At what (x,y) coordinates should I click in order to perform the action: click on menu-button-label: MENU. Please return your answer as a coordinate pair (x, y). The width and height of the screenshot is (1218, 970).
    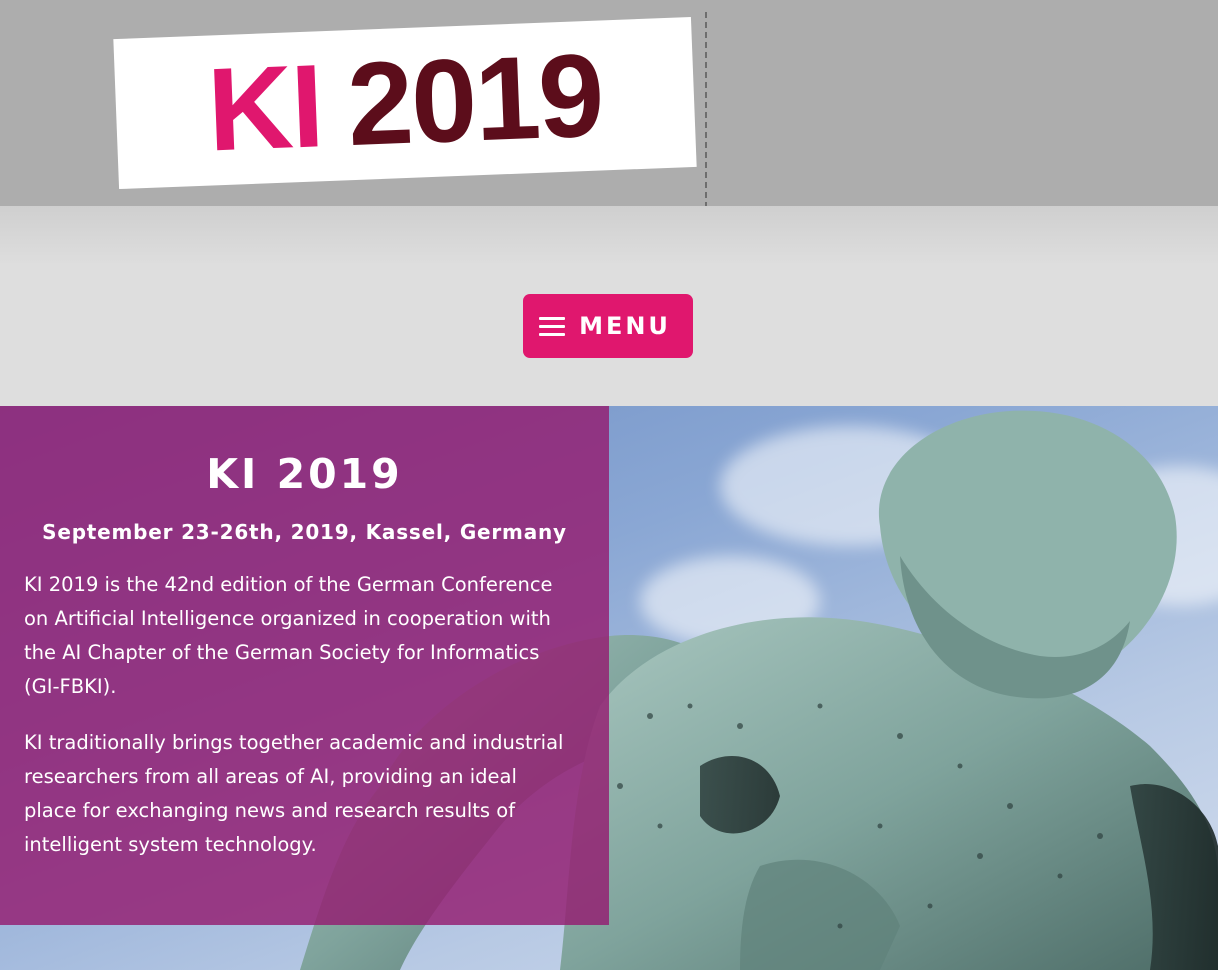
    Looking at the image, I should click on (625, 326).